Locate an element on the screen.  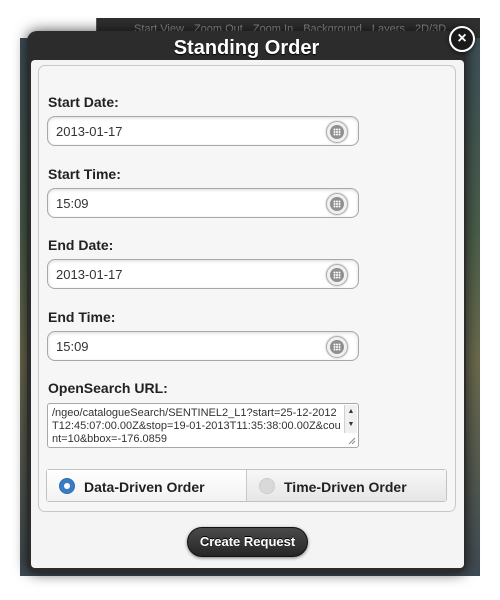
end-date-value: 2013-01-17 is located at coordinates (89, 274).